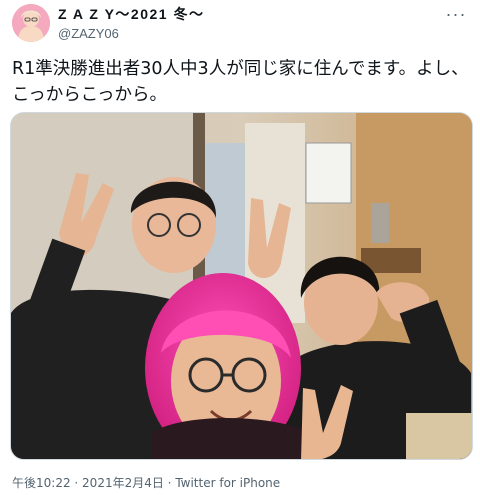 The image size is (480, 495). Describe the element at coordinates (131, 34) in the screenshot. I see `user-handle: @ZAZY06` at that location.